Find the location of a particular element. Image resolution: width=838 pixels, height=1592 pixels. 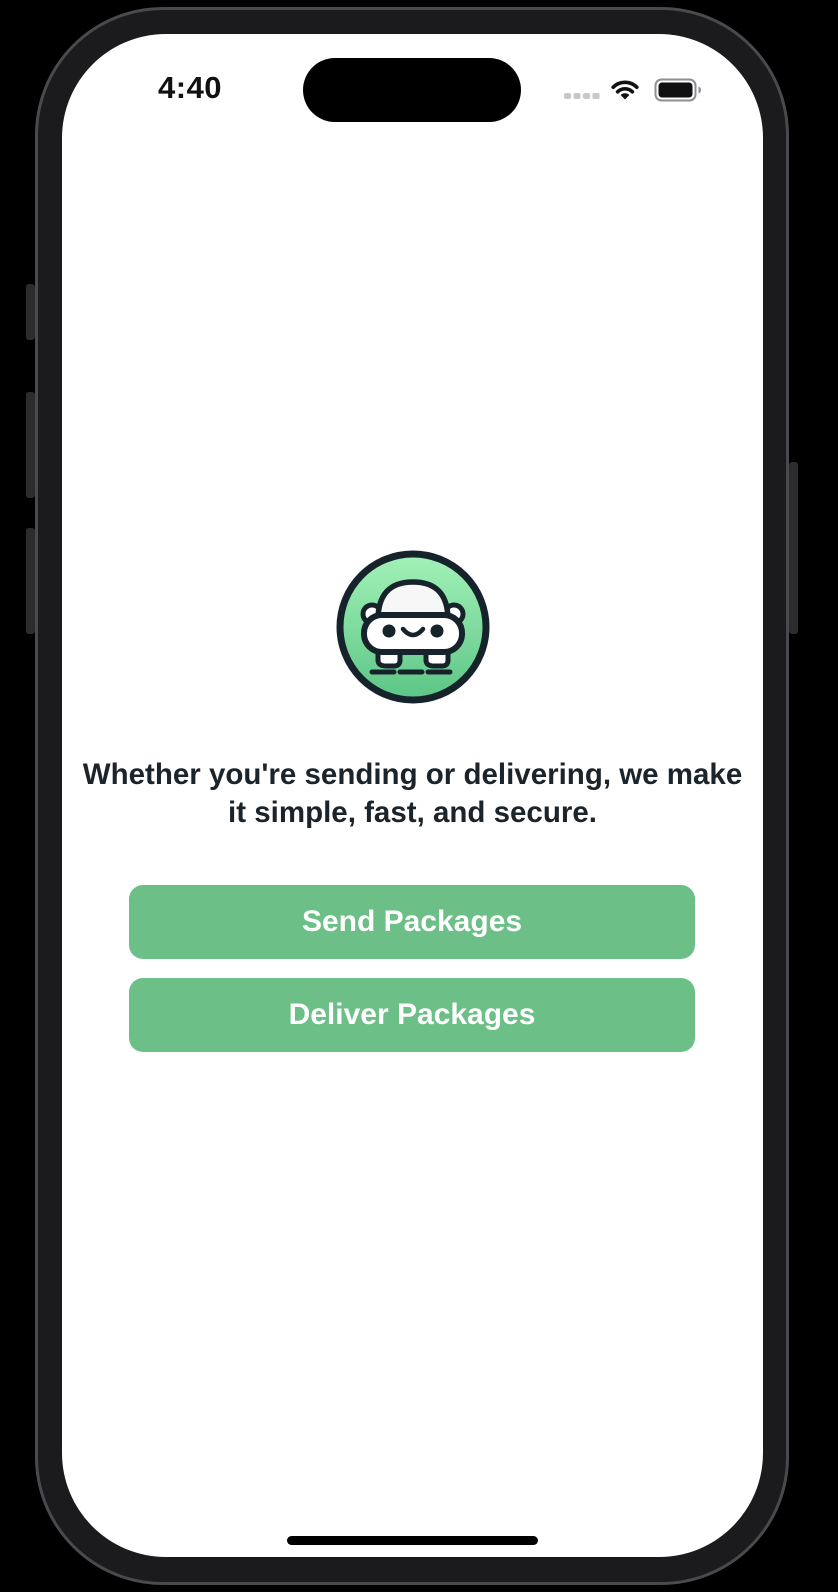

battery-icon is located at coordinates (677, 90).